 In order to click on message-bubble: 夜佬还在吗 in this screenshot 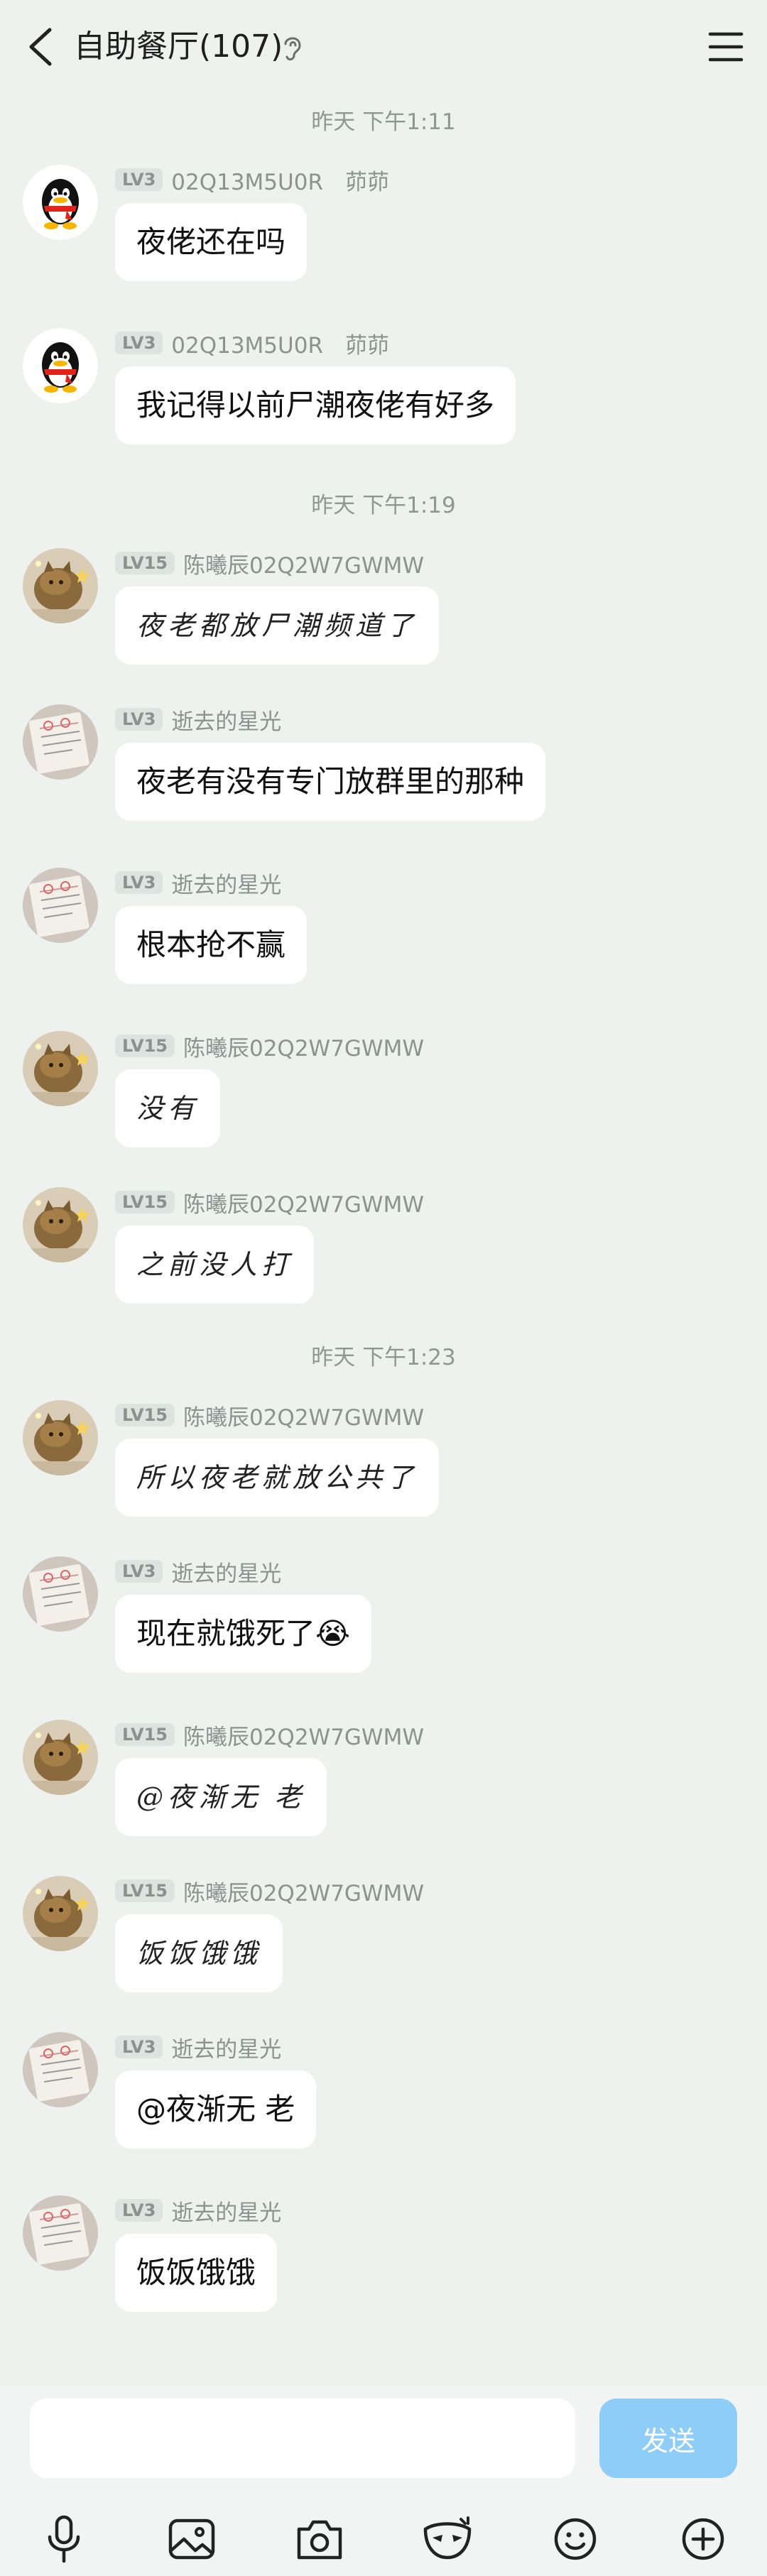, I will do `click(211, 242)`.